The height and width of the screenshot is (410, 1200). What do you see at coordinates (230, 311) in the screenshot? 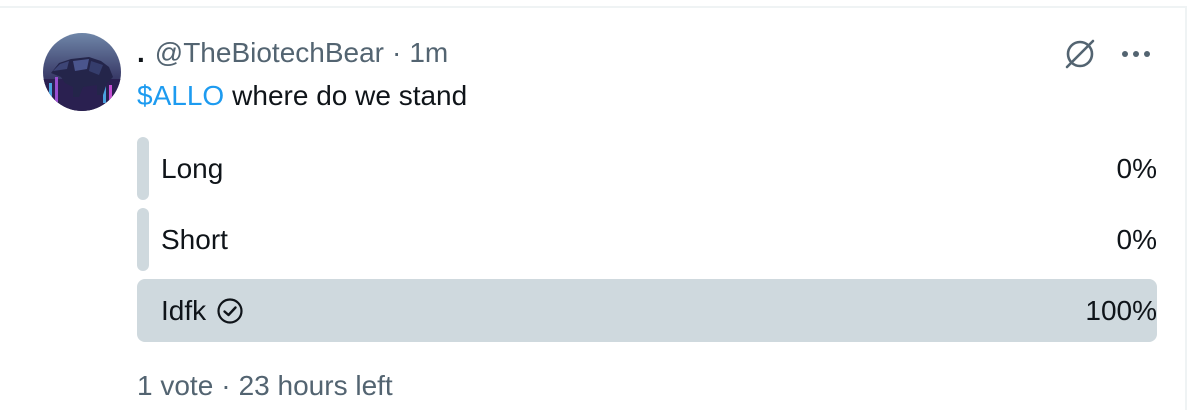
I see `check-circle-icon` at bounding box center [230, 311].